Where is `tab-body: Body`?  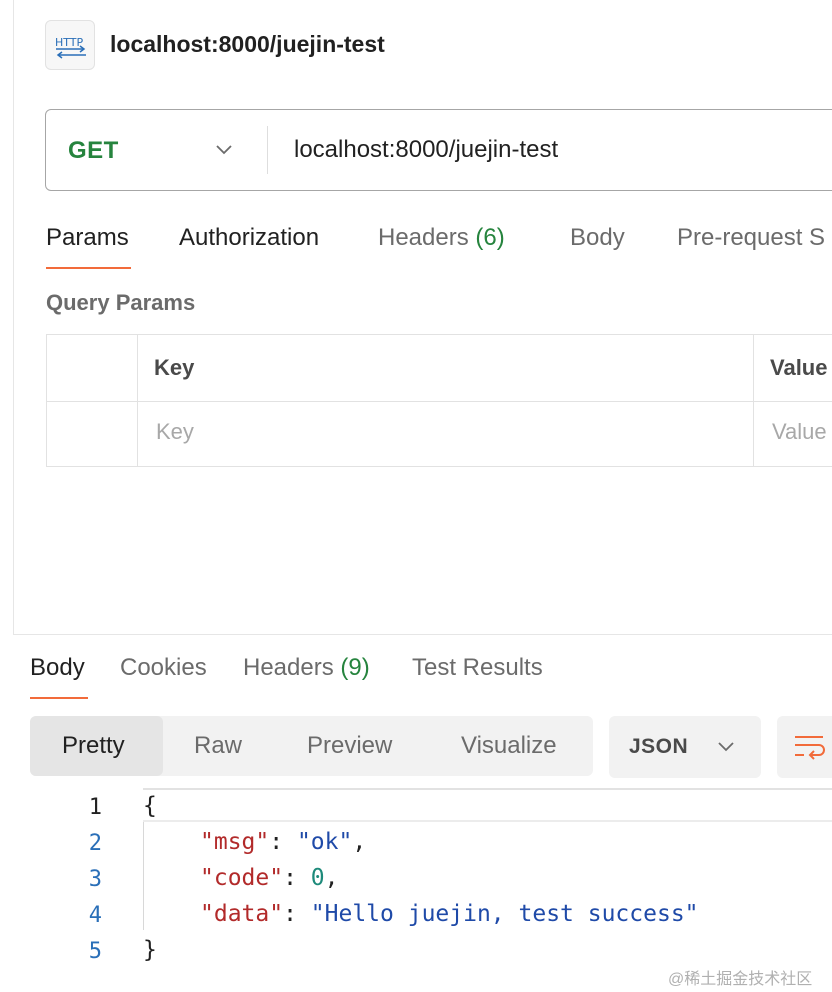
tab-body: Body is located at coordinates (597, 238).